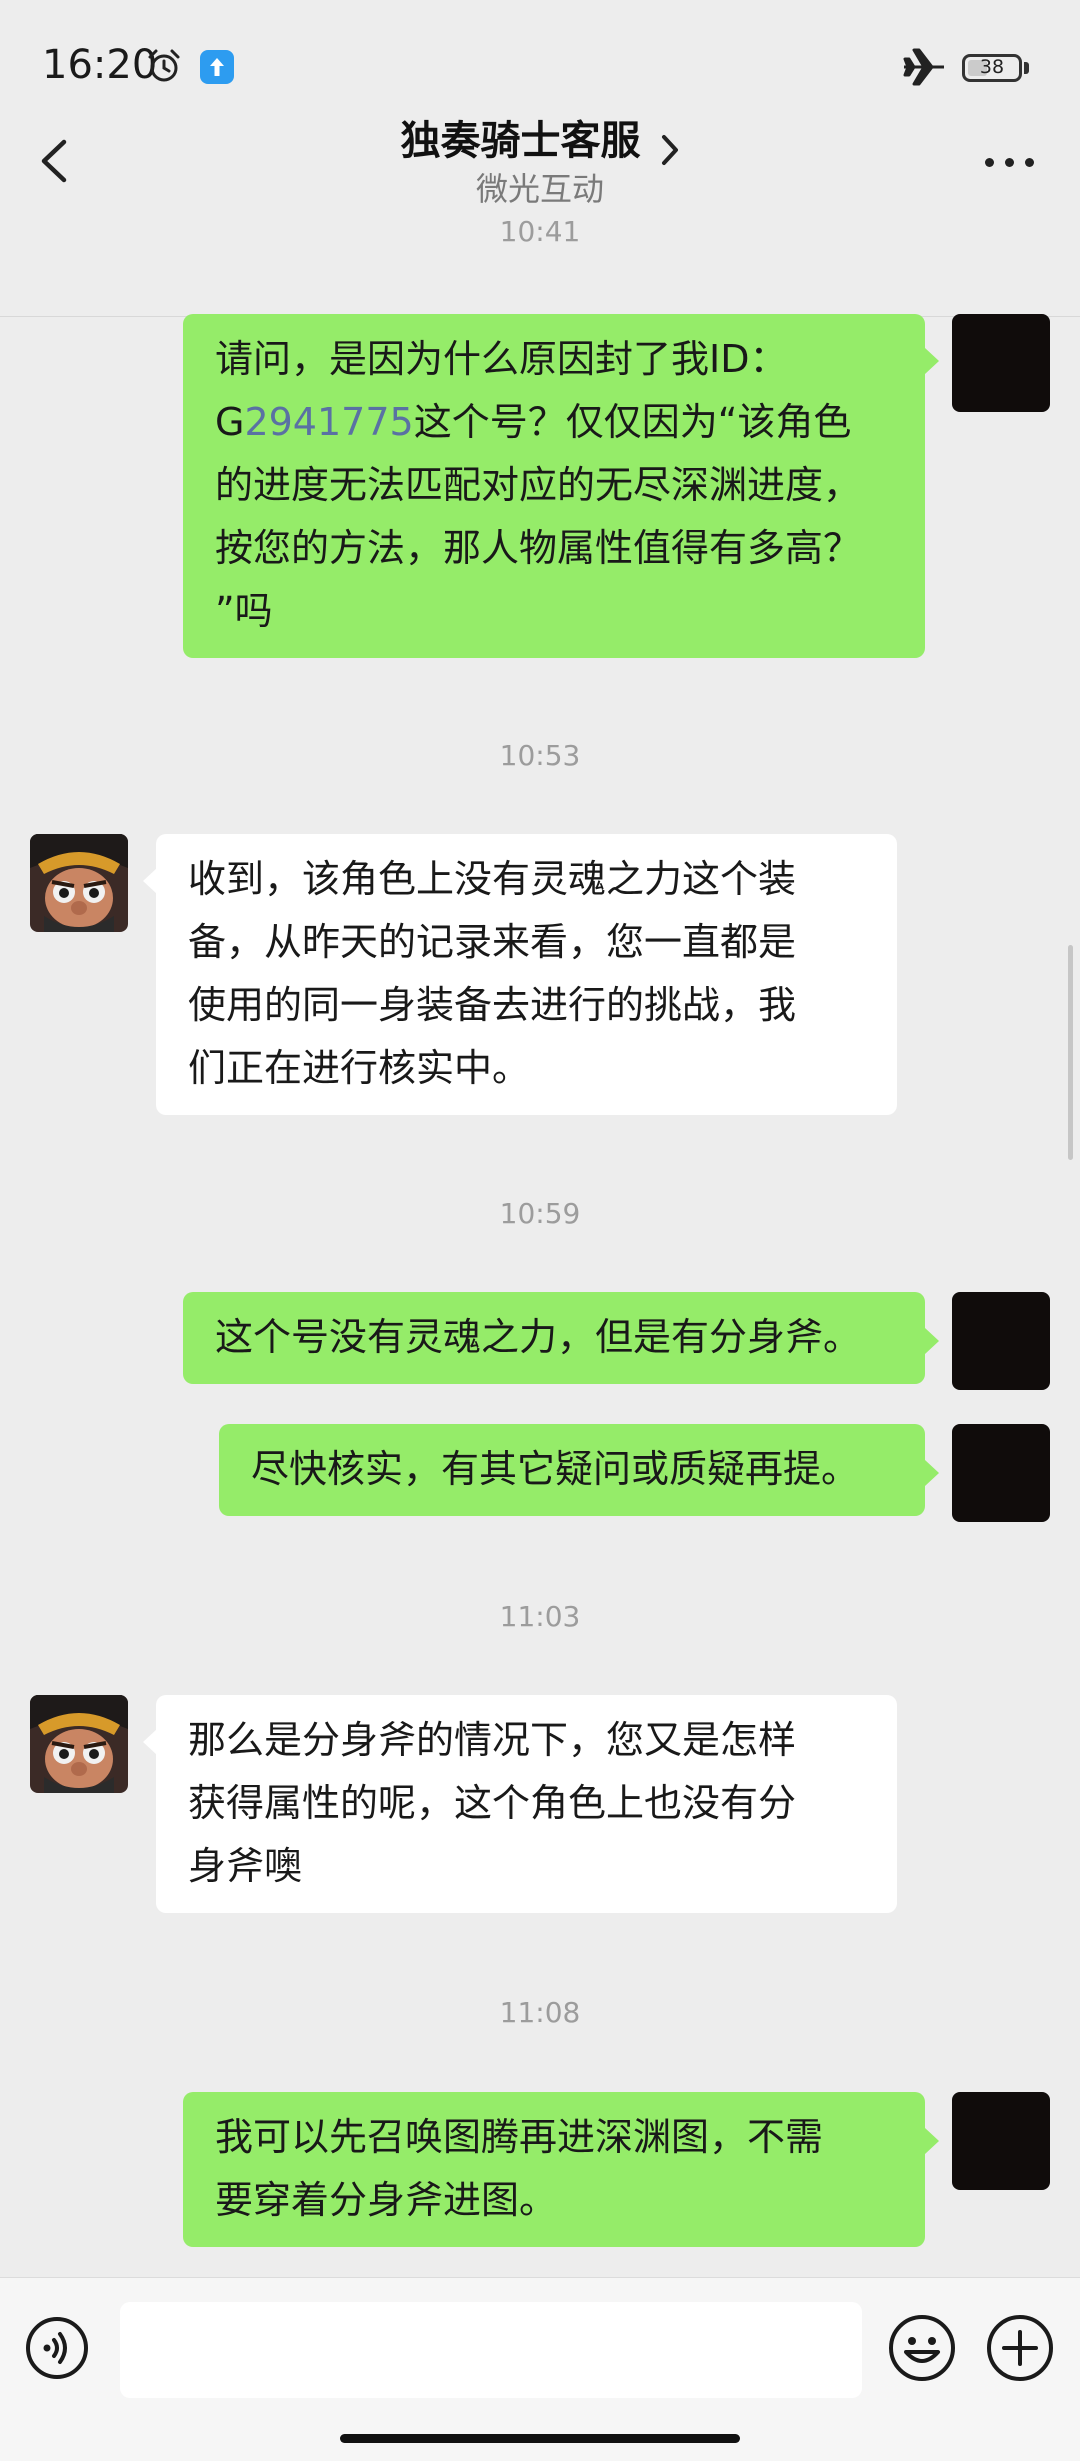 This screenshot has height=2461, width=1080. What do you see at coordinates (539, 189) in the screenshot?
I see `chat-subtitle: 微光互动` at bounding box center [539, 189].